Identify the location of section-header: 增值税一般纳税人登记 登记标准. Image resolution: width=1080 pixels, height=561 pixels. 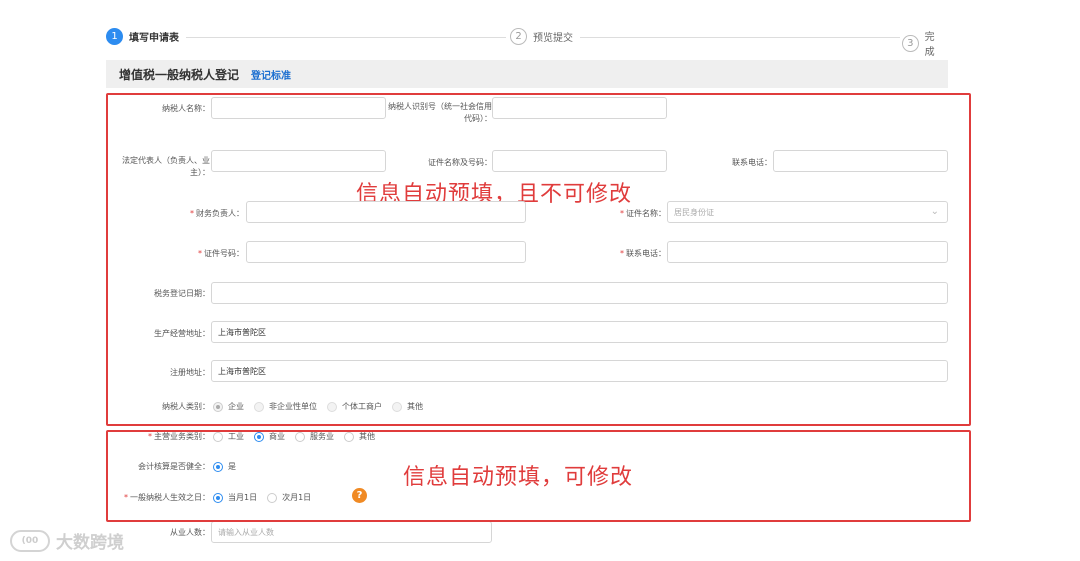
(527, 74).